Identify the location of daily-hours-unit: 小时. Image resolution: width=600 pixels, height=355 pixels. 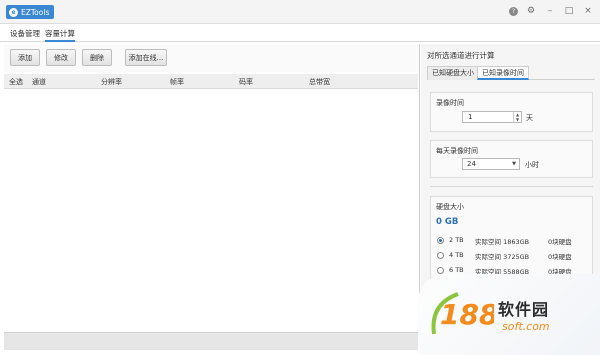
(532, 165).